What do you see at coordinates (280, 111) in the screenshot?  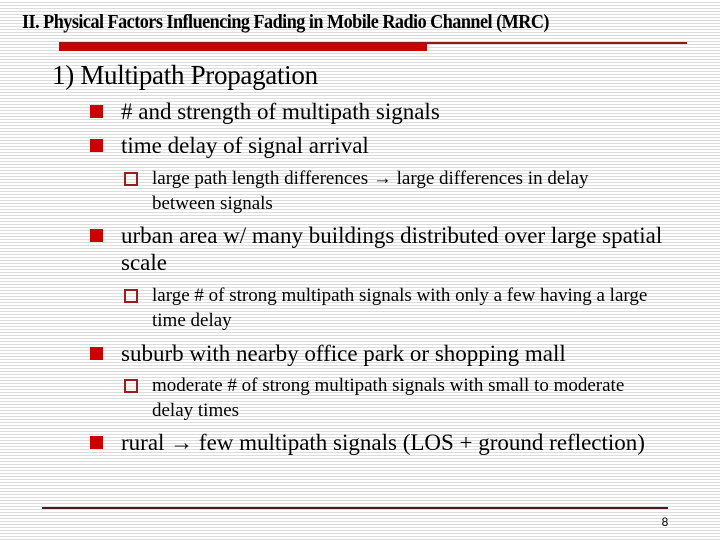 I see `bullet-text: # and strength of multipath signals` at bounding box center [280, 111].